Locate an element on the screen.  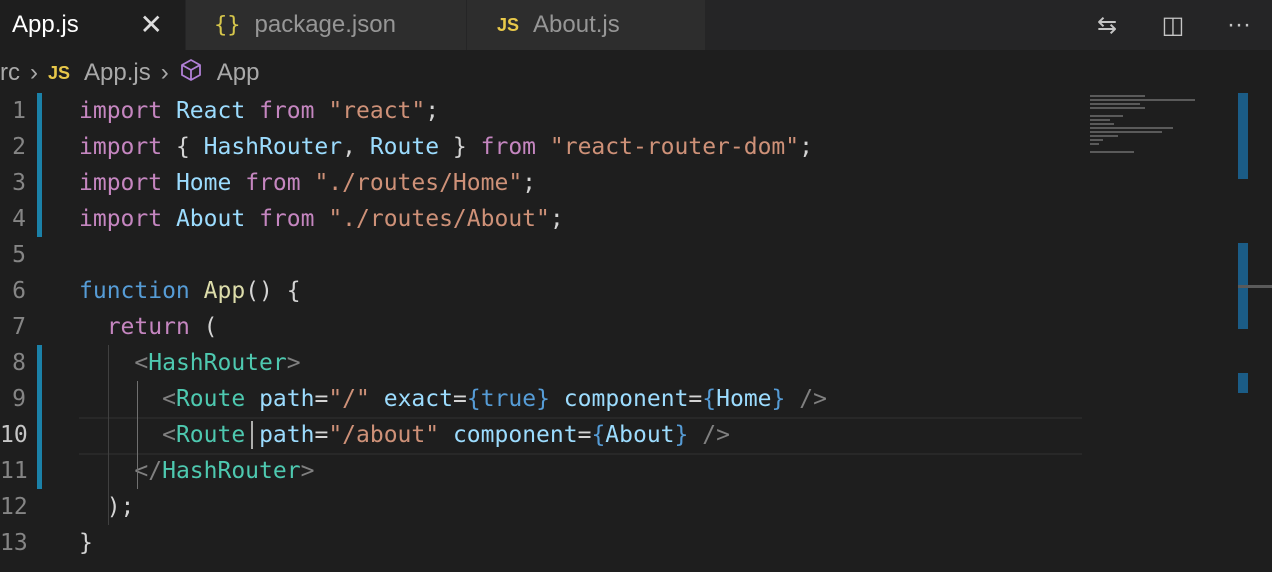
line-number: 2 is located at coordinates (19, 147).